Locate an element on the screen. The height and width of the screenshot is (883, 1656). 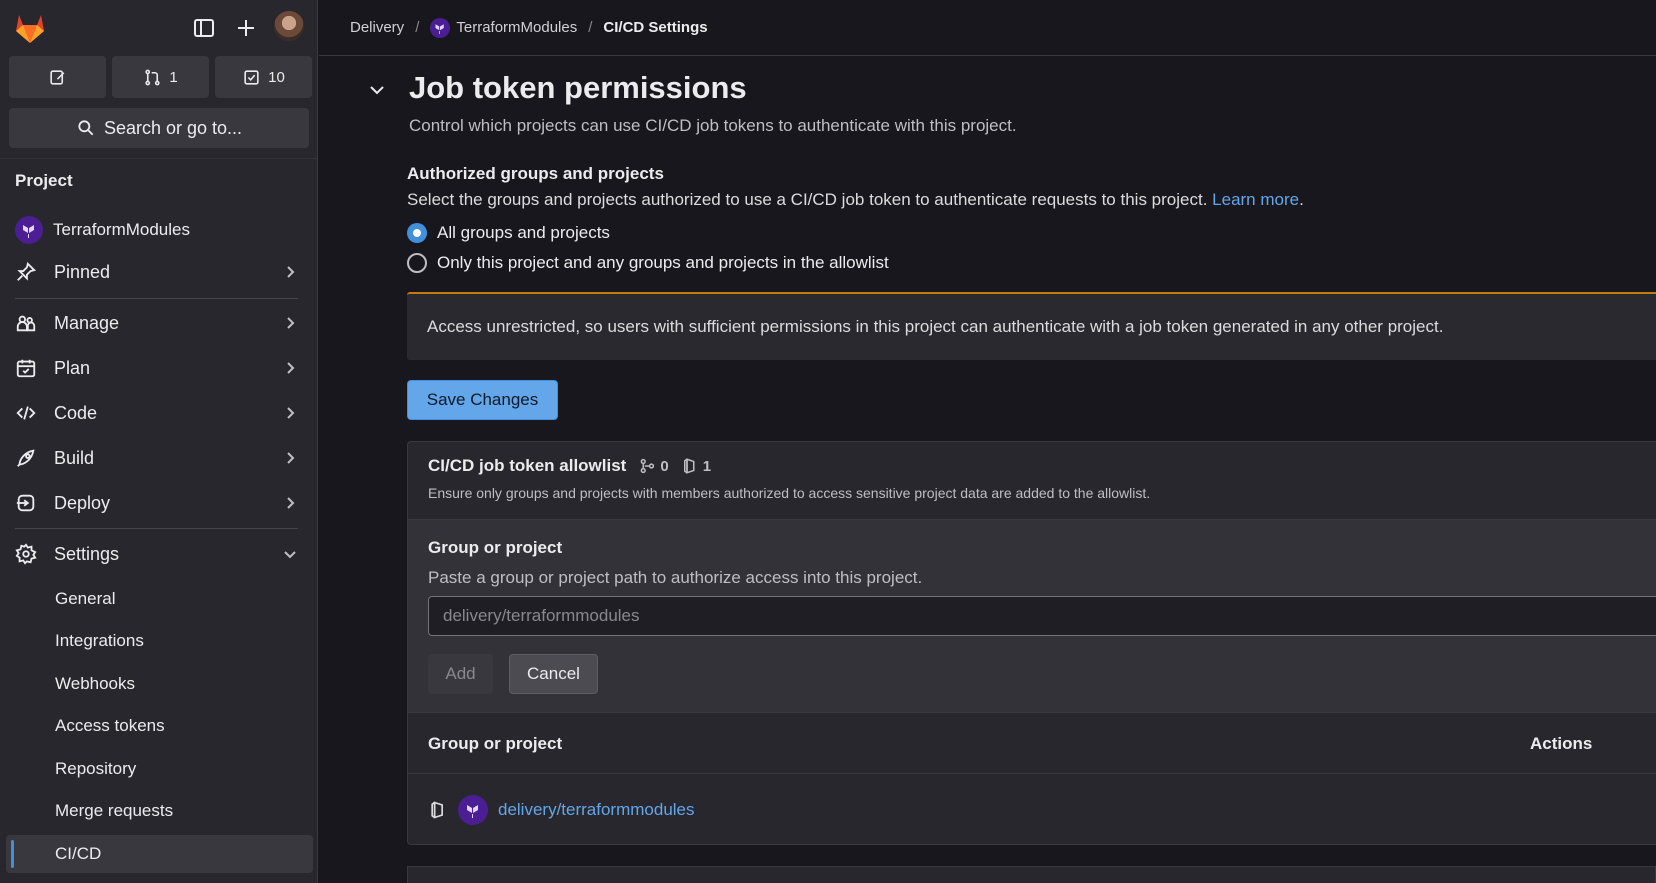
nav-label: Build is located at coordinates (74, 457).